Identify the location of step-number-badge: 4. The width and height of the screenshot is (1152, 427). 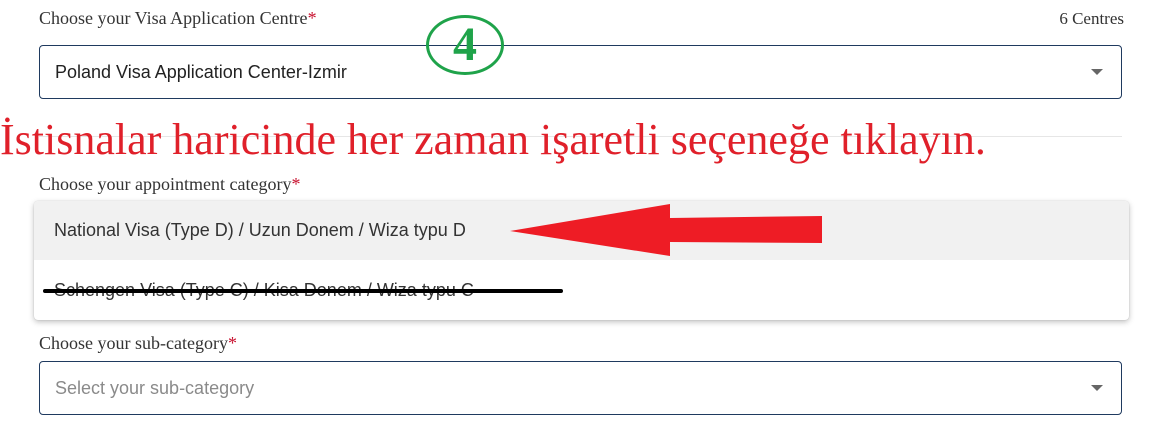
(465, 45).